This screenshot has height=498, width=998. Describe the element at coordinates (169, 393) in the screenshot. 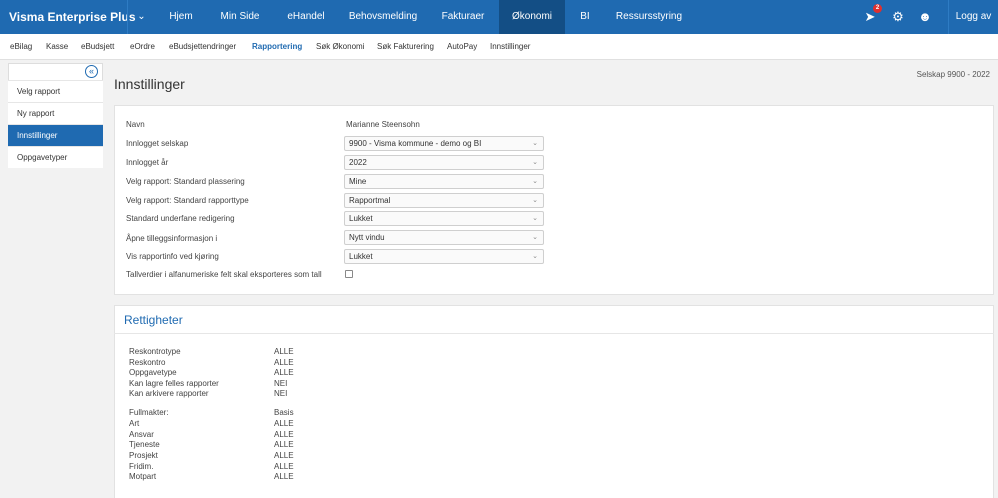

I see `rights-label: Kan arkivere rapporter` at that location.